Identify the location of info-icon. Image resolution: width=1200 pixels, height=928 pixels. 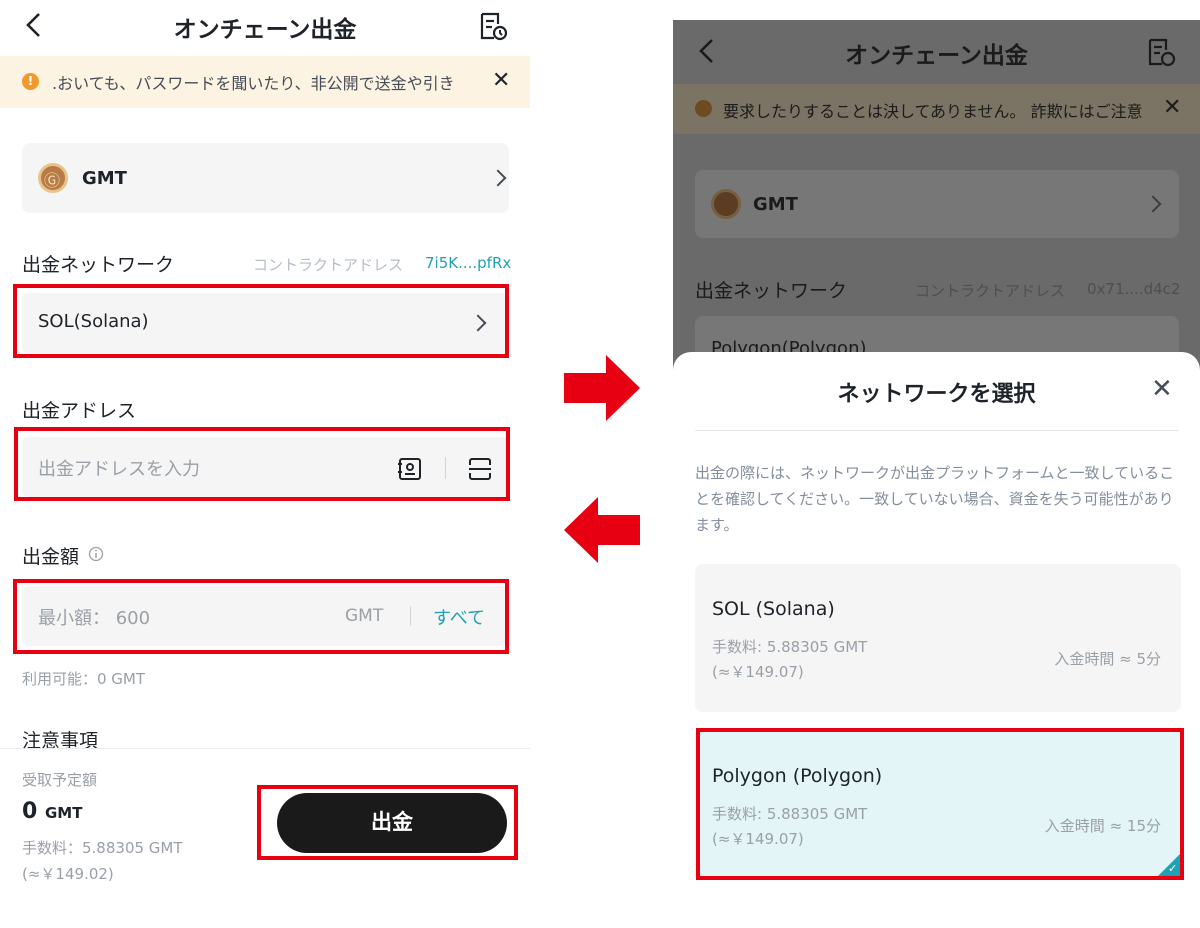
(96, 554).